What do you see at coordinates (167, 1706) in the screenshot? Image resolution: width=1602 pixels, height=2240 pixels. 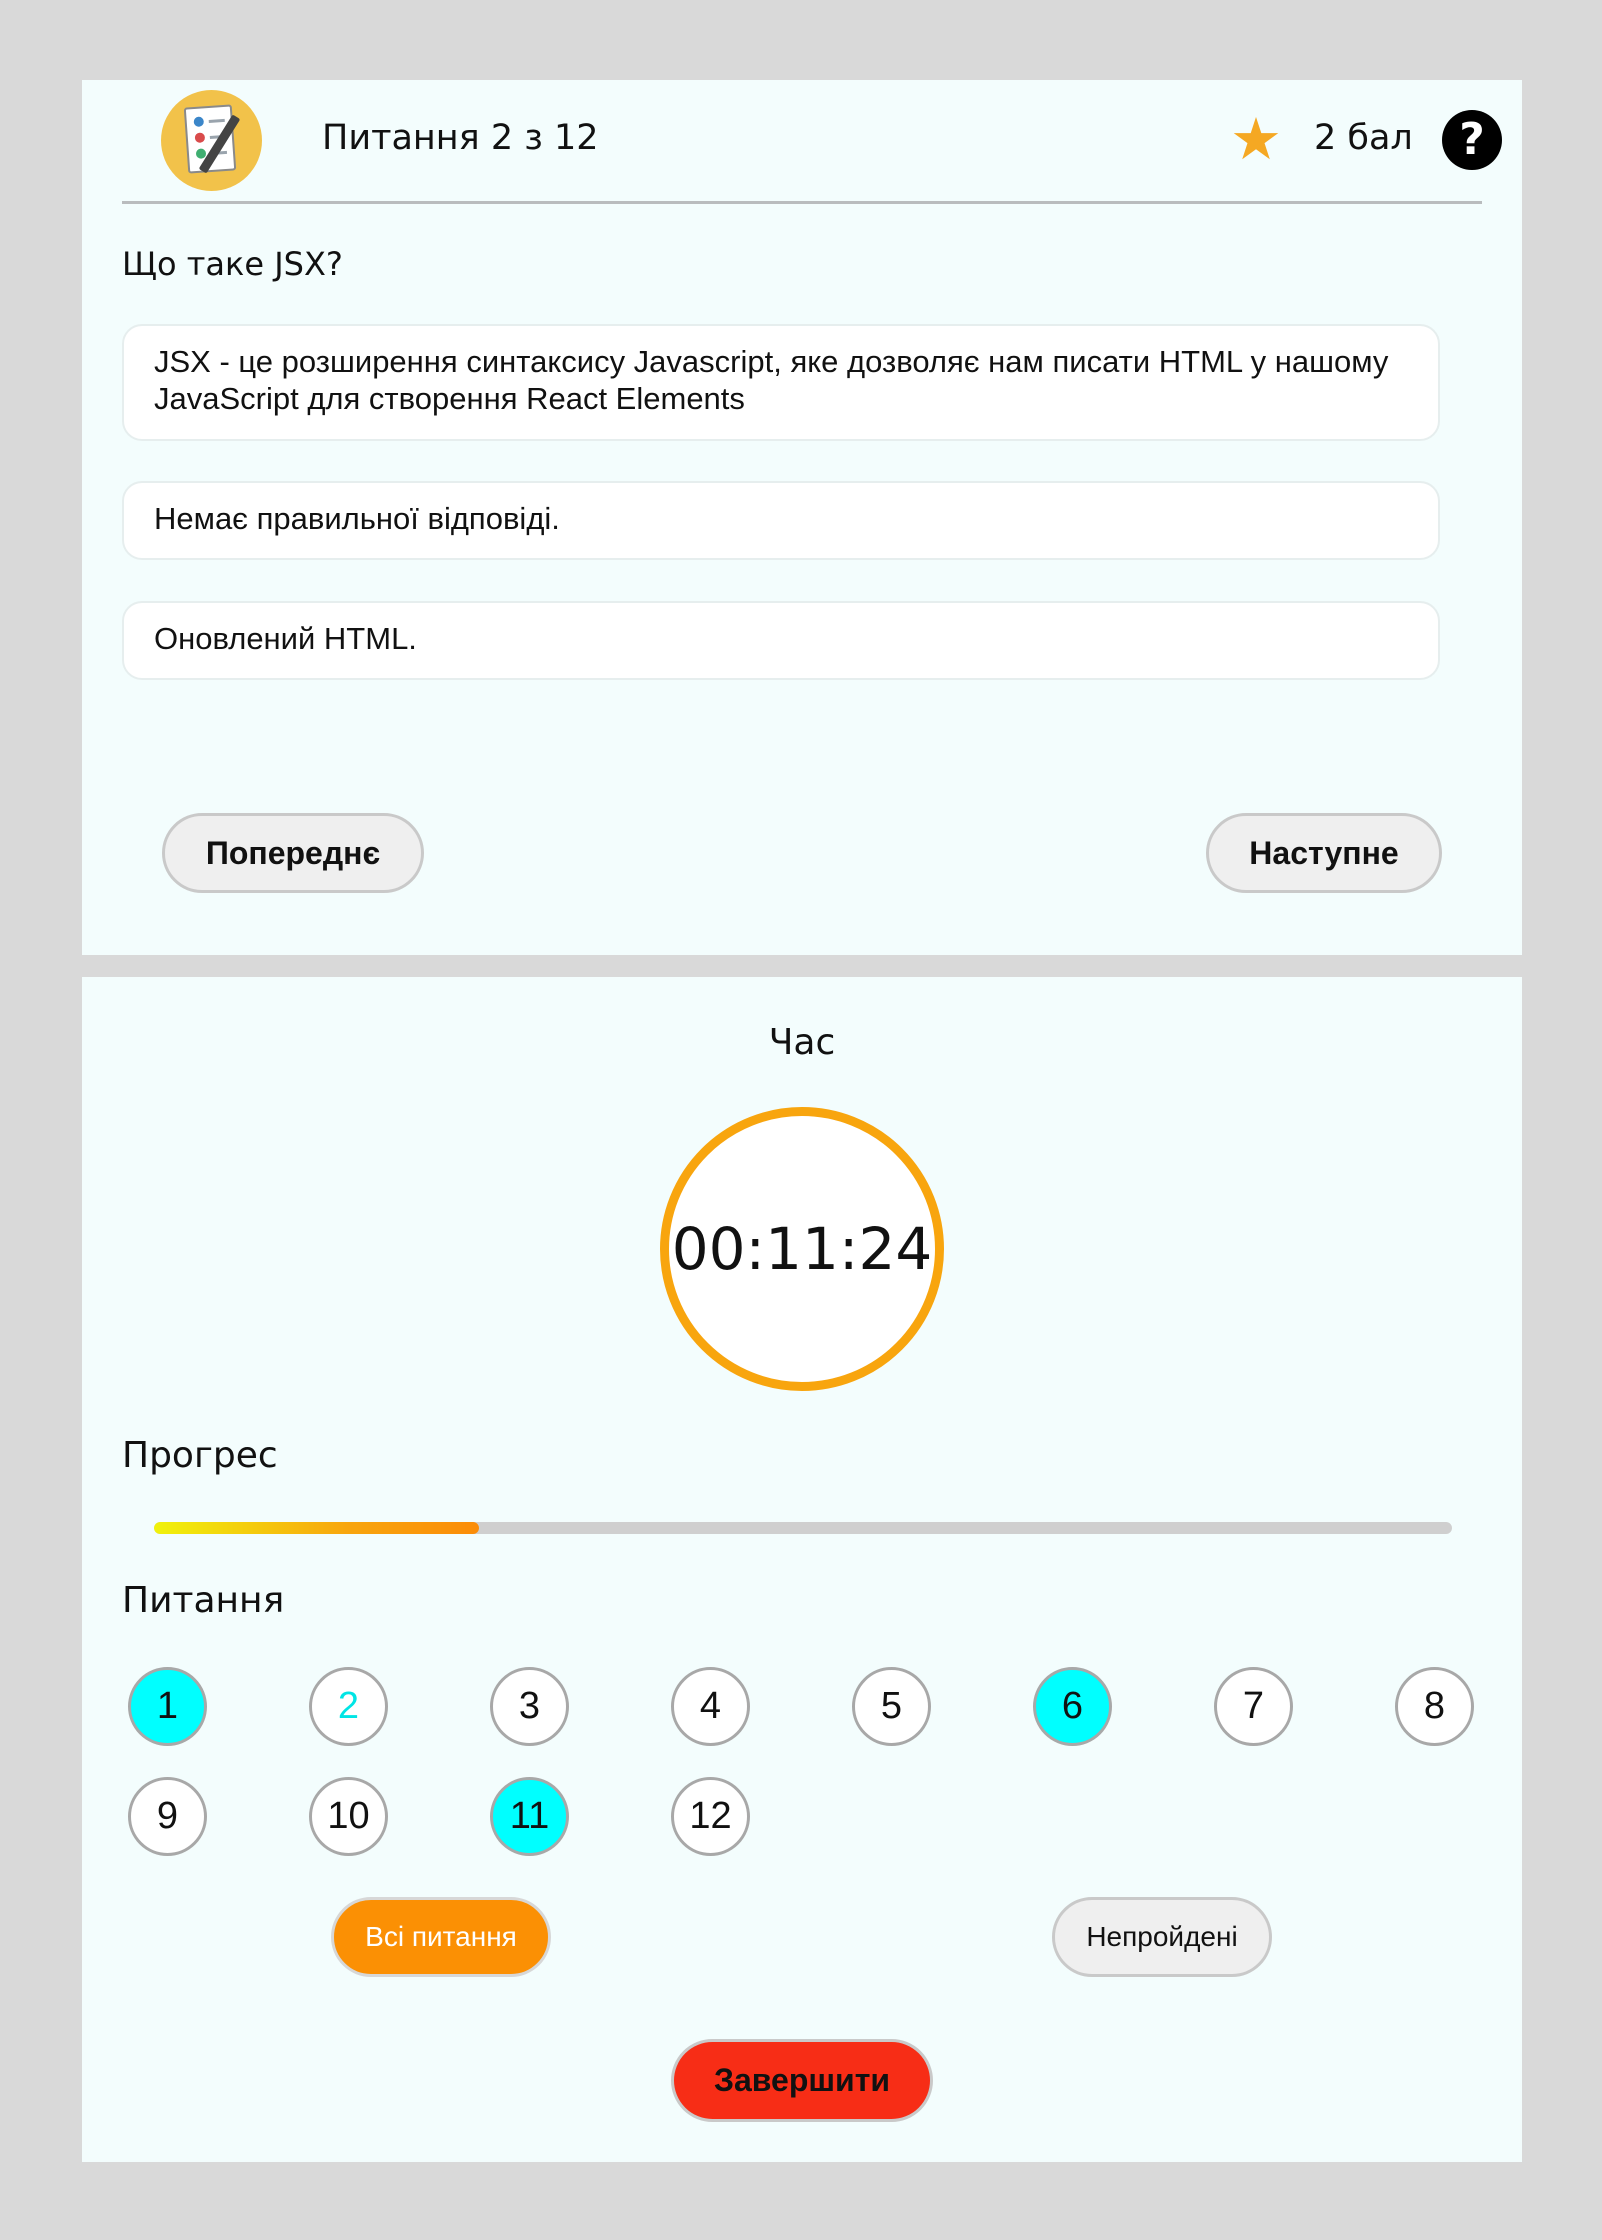 I see `question-number-1: 1` at bounding box center [167, 1706].